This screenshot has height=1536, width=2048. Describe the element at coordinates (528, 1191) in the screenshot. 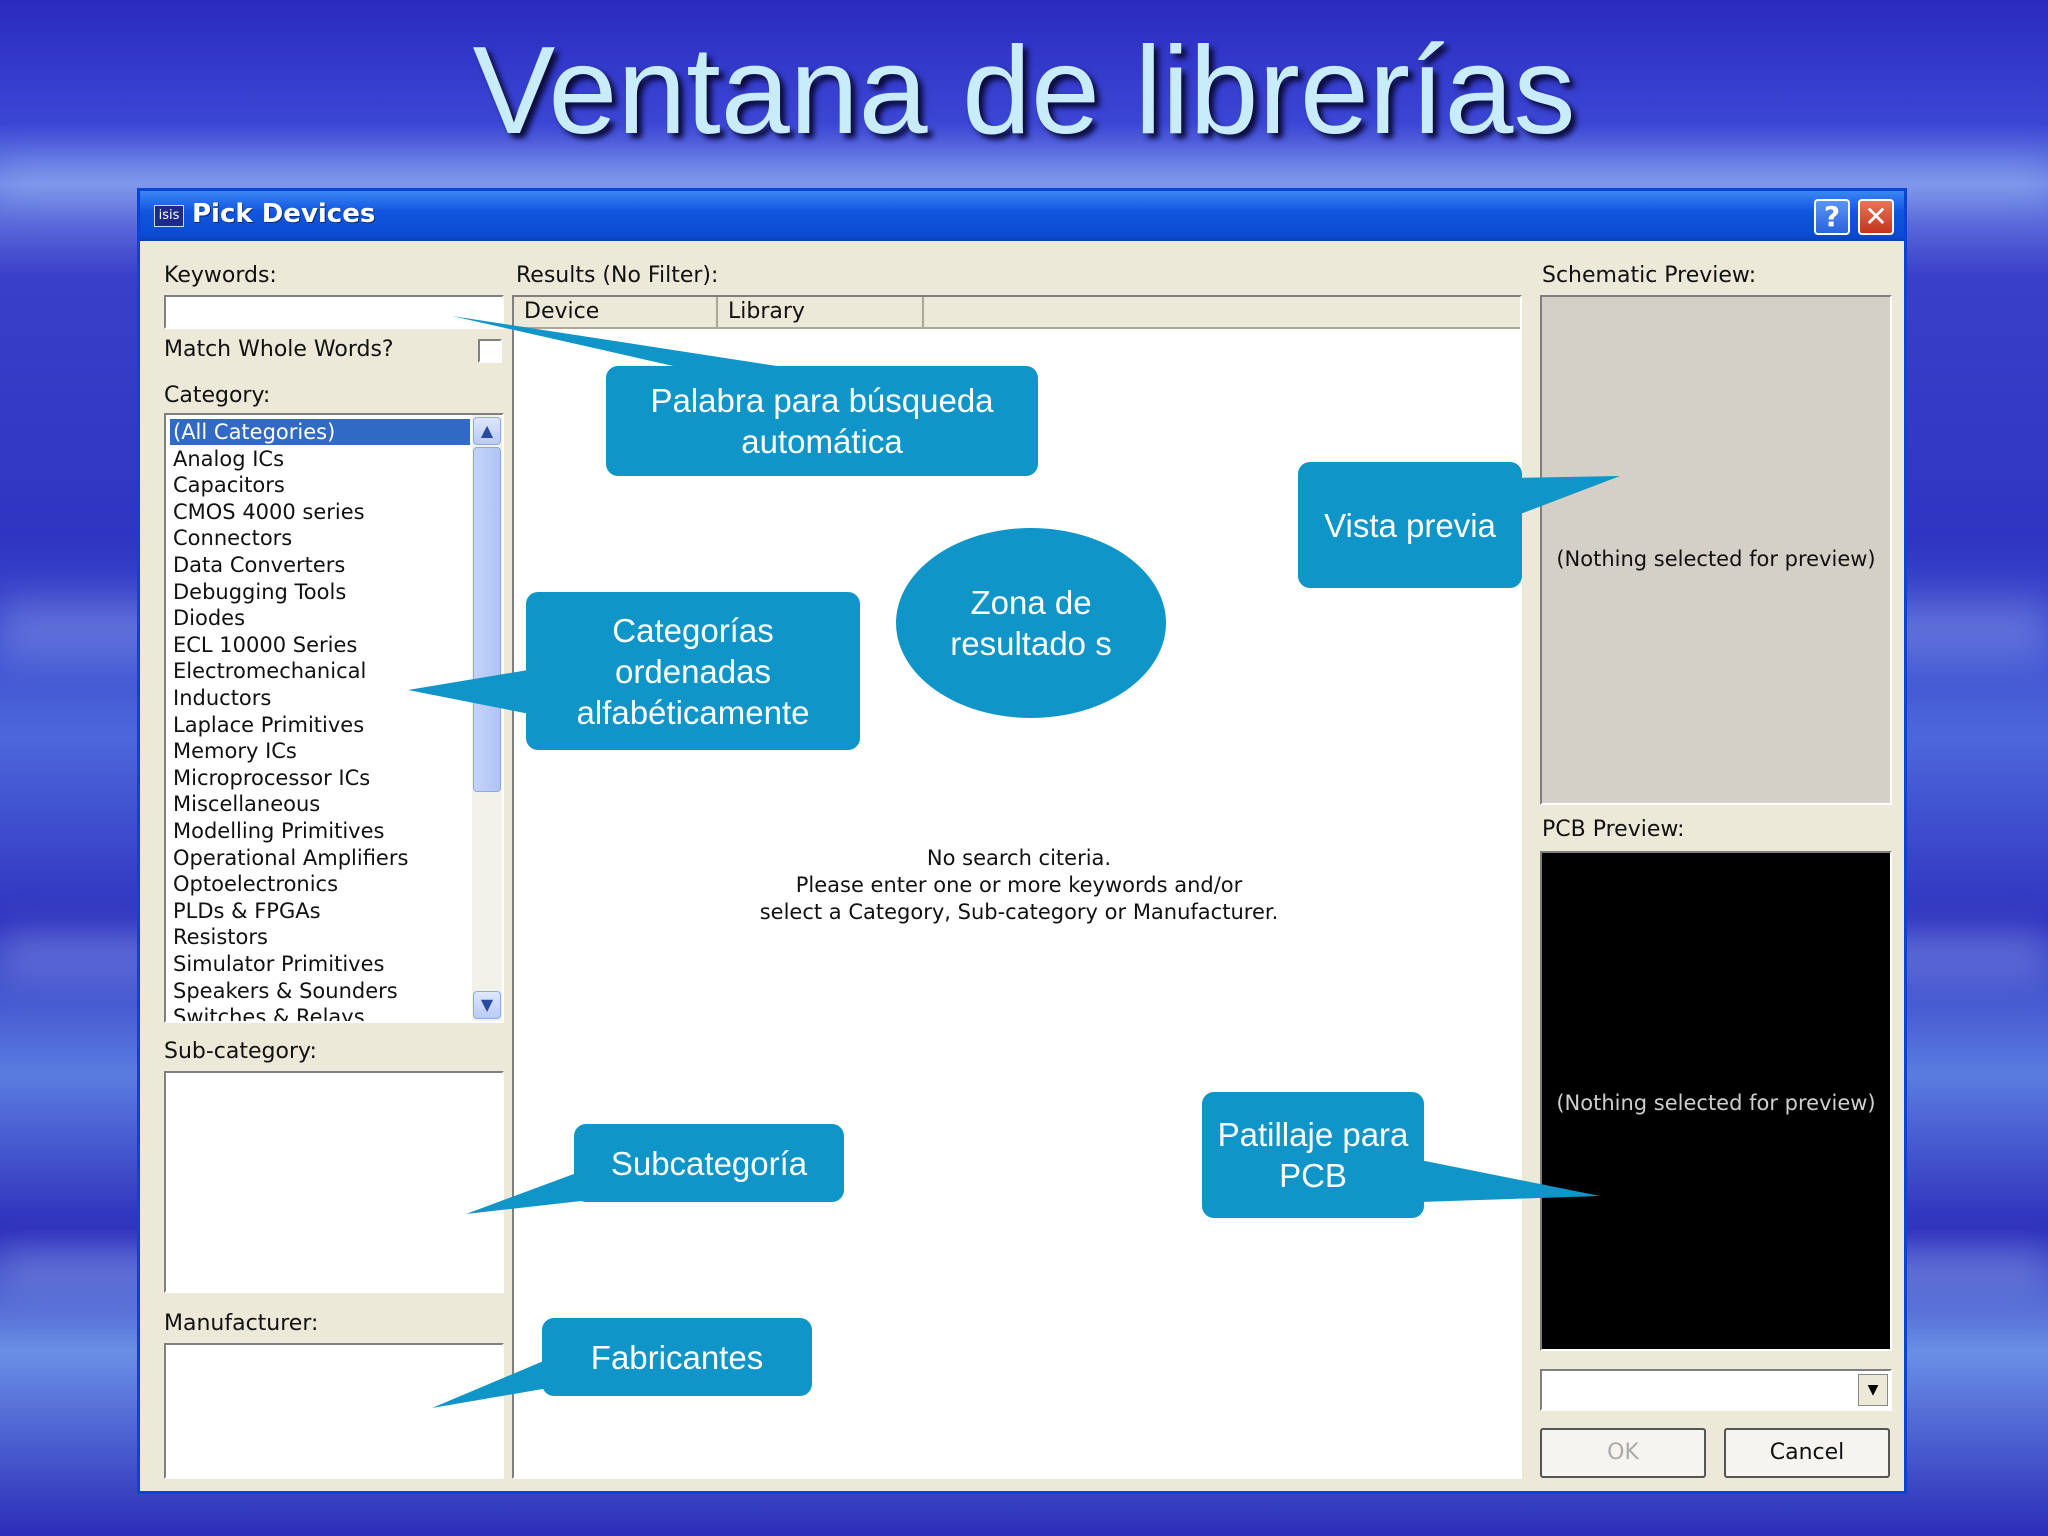

I see `subcategory-callout-pointer` at that location.